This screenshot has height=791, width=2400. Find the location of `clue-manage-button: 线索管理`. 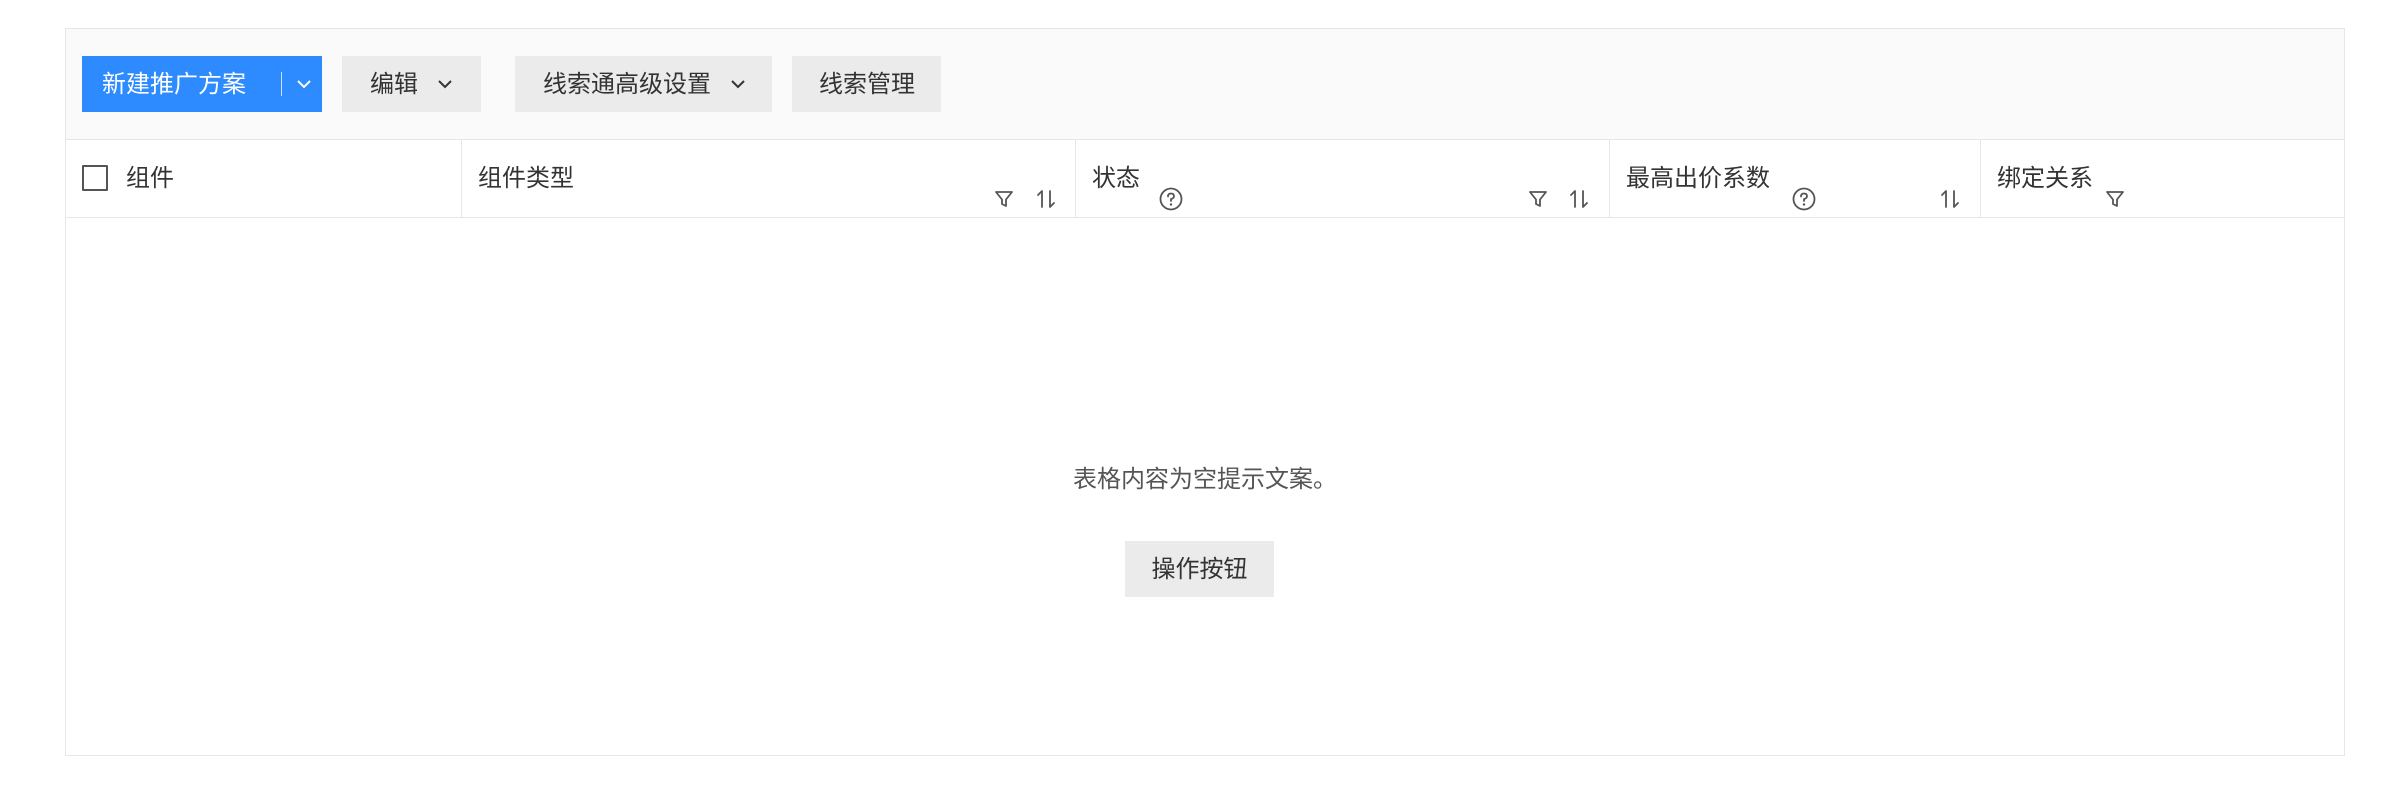

clue-manage-button: 线索管理 is located at coordinates (866, 84).